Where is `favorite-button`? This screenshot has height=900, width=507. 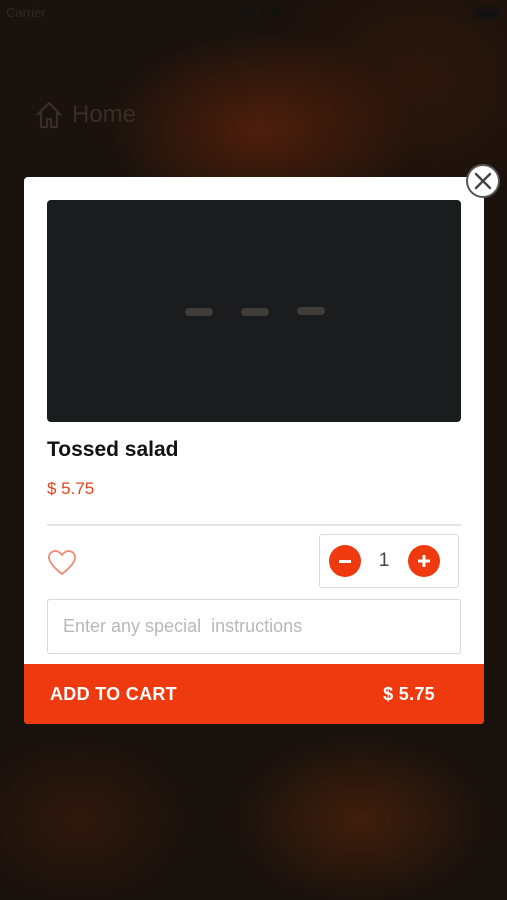
favorite-button is located at coordinates (62, 565).